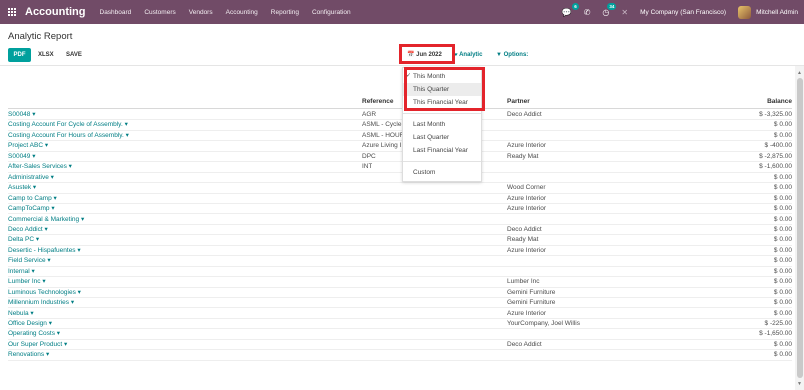 Image resolution: width=804 pixels, height=390 pixels. Describe the element at coordinates (442, 172) in the screenshot. I see `dd-custom: Custom` at that location.